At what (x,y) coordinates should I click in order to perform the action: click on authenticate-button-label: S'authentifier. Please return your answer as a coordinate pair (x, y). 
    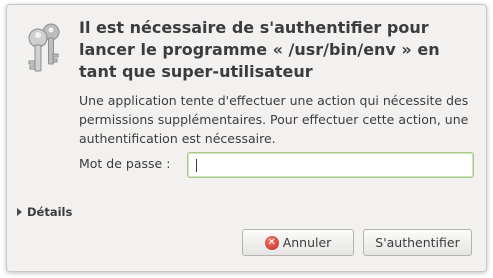
    Looking at the image, I should click on (417, 242).